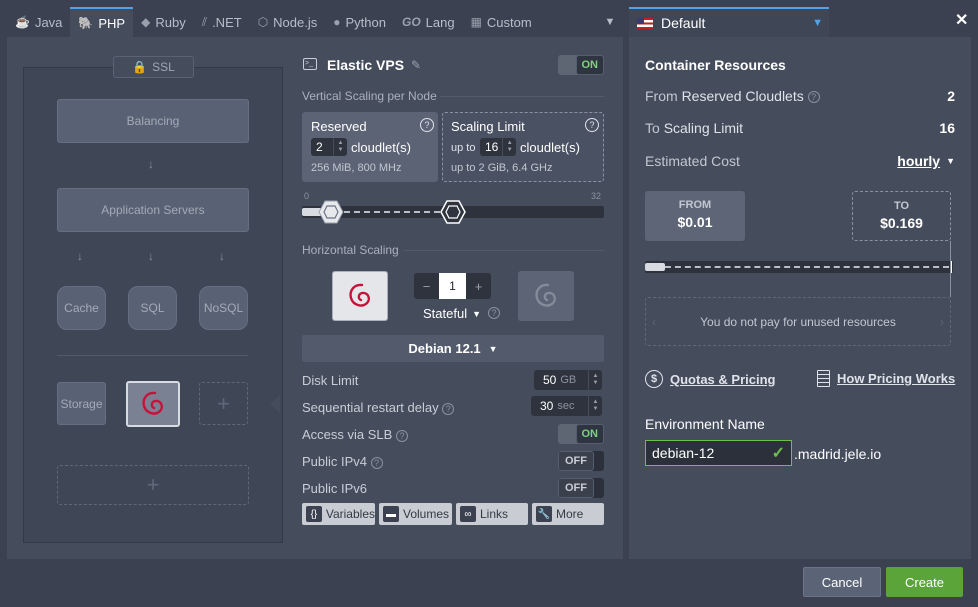 This screenshot has height=607, width=978. I want to click on restart-delay-input: 30 sec ▲ ▼, so click(566, 406).